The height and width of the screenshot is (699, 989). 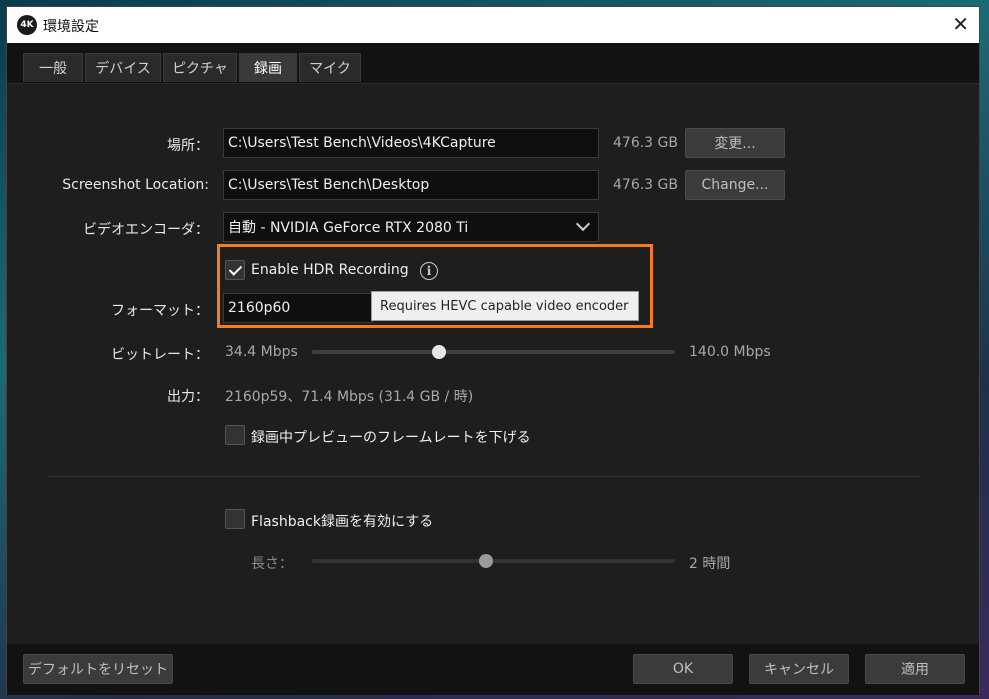 What do you see at coordinates (348, 228) in the screenshot?
I see `video-encoder-value: 自動 - NVIDIA GeForce RTX 2080 Ti` at bounding box center [348, 228].